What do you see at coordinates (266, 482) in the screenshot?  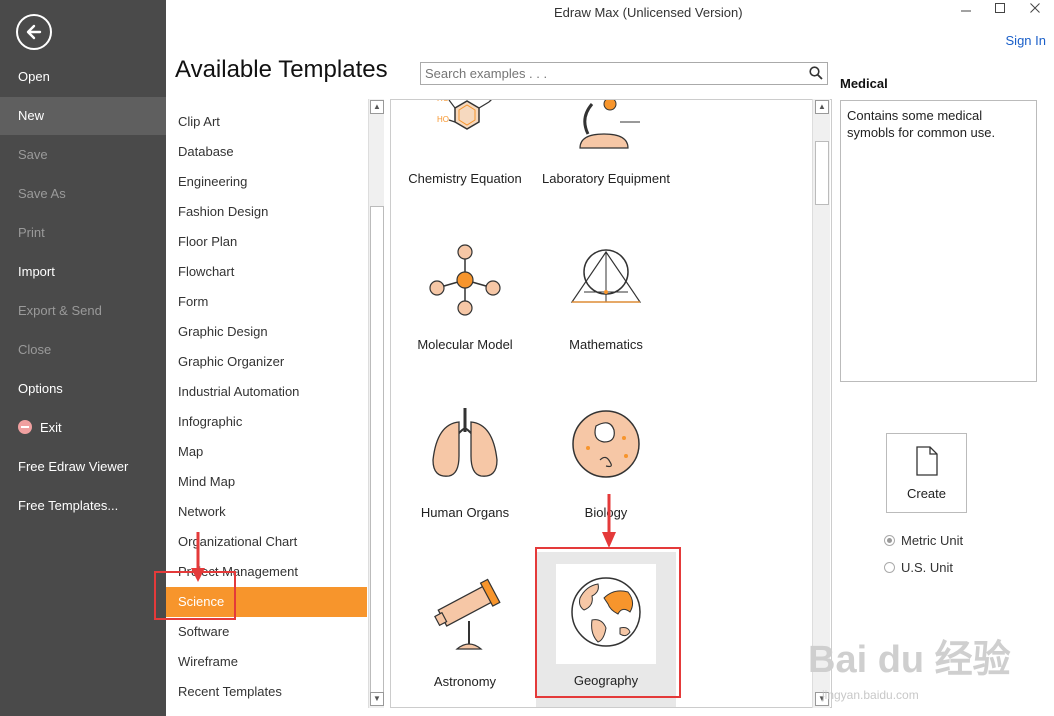 I see `category-item: Mind Map` at bounding box center [266, 482].